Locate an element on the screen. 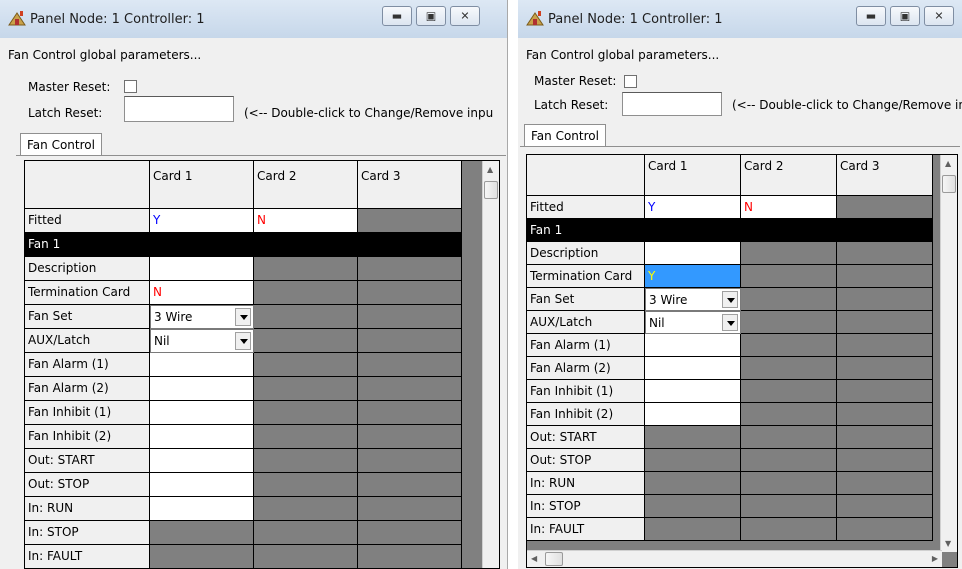  vertical-scrollbar: ▲ is located at coordinates (490, 364).